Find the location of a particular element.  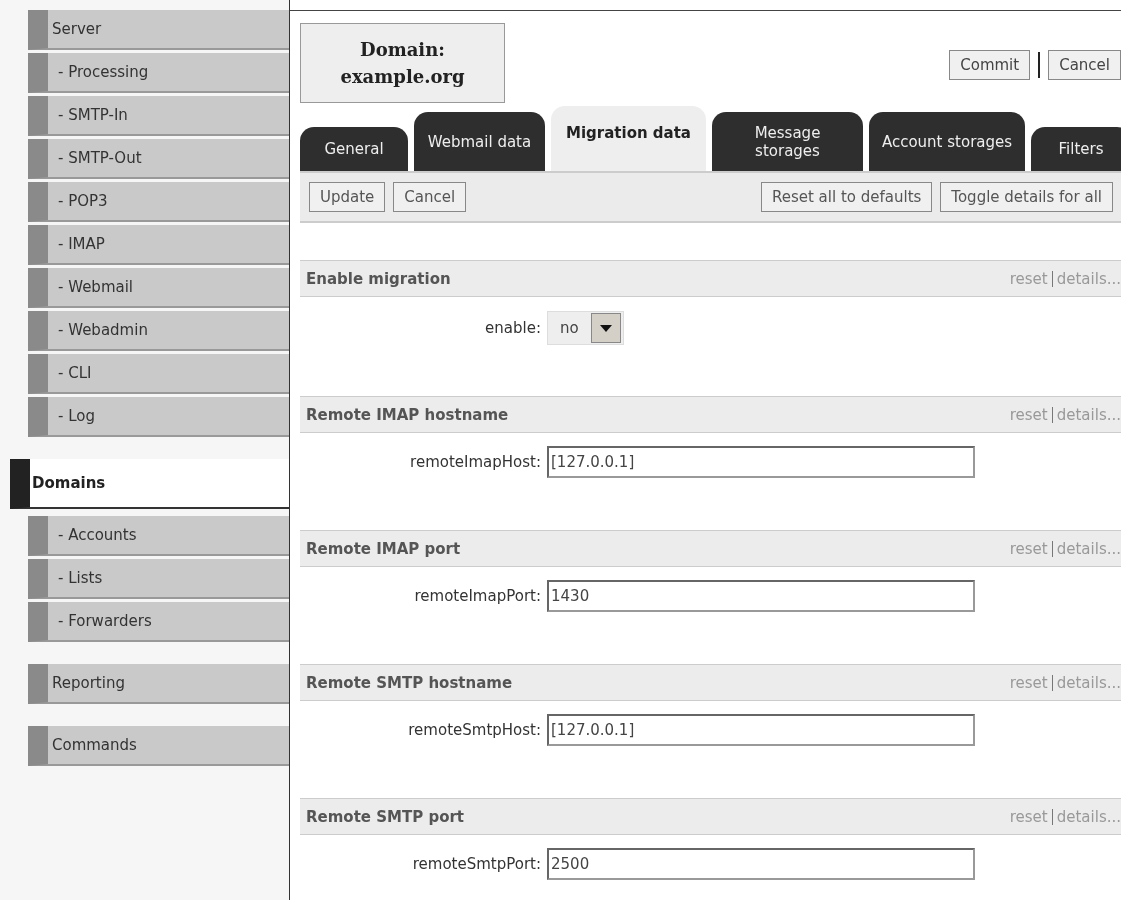

input-field: 2500 is located at coordinates (761, 864).